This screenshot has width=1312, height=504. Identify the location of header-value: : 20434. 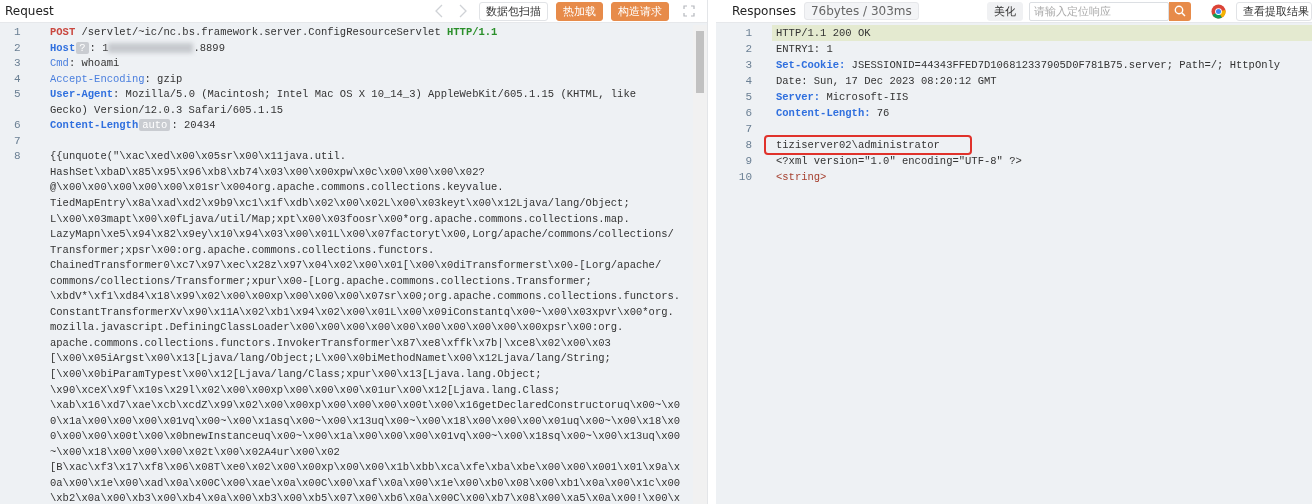
(193, 125).